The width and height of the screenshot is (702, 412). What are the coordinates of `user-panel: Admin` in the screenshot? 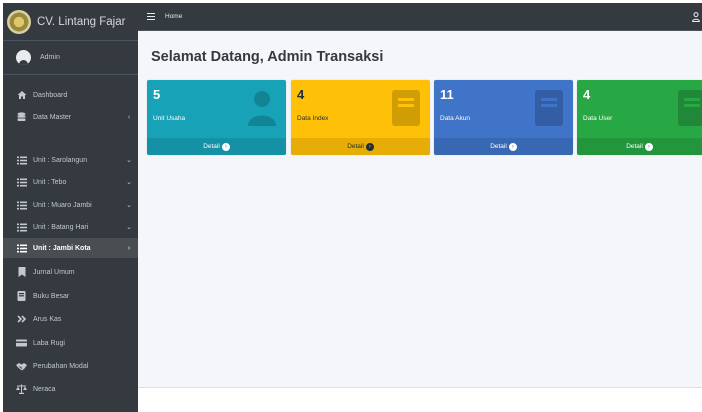 It's located at (70, 58).